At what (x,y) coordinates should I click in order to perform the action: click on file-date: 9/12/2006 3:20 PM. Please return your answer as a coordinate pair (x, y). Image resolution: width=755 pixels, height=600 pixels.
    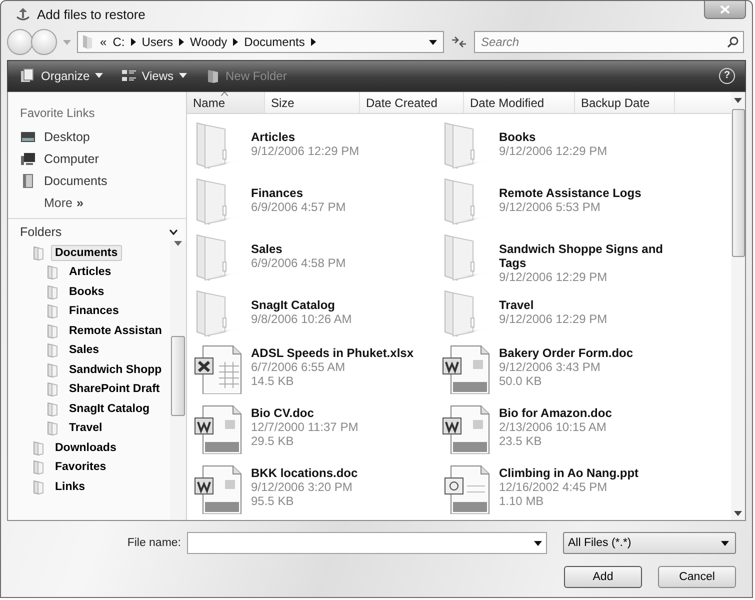
    Looking at the image, I should click on (302, 487).